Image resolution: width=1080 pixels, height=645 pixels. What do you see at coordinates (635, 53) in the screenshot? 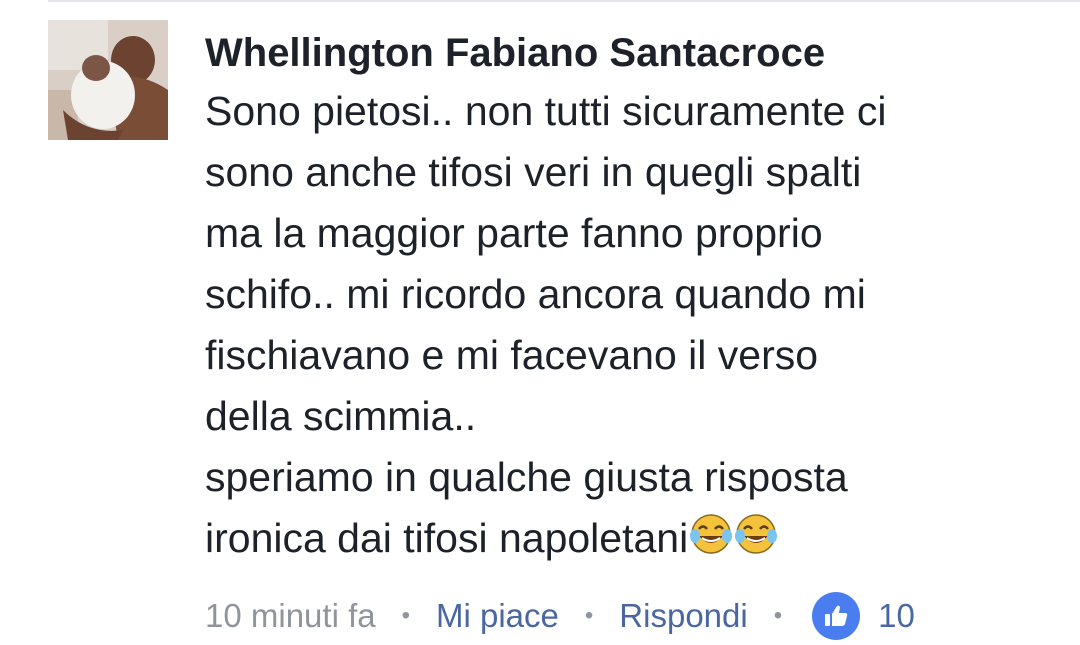
I see `comment-author: Whellington Fabiano Santacroce` at bounding box center [635, 53].